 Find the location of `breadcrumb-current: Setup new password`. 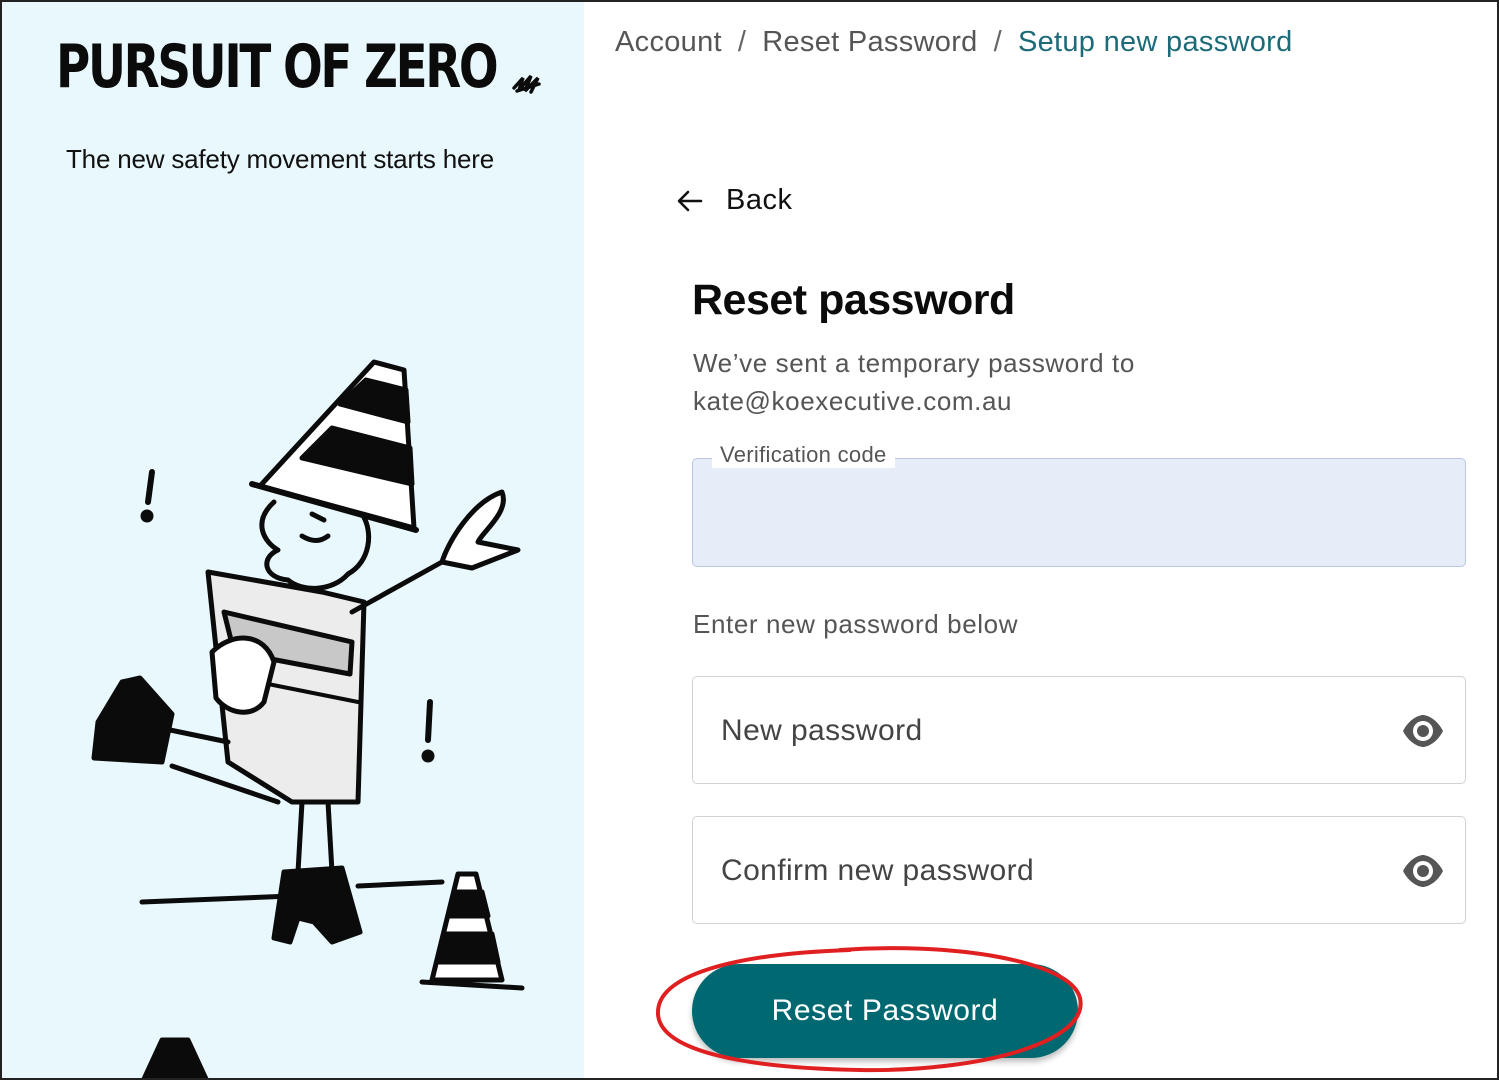

breadcrumb-current: Setup new password is located at coordinates (1155, 42).